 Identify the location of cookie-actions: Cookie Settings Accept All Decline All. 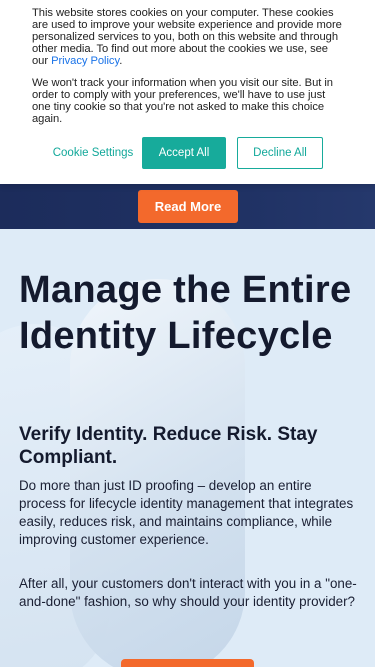
(187, 153).